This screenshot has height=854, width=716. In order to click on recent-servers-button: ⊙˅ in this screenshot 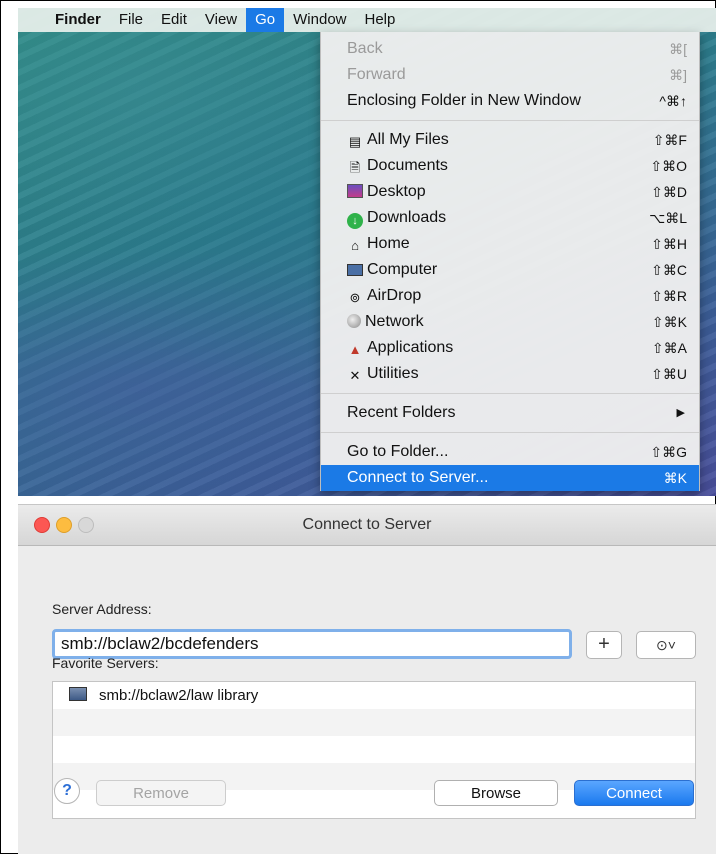, I will do `click(666, 645)`.